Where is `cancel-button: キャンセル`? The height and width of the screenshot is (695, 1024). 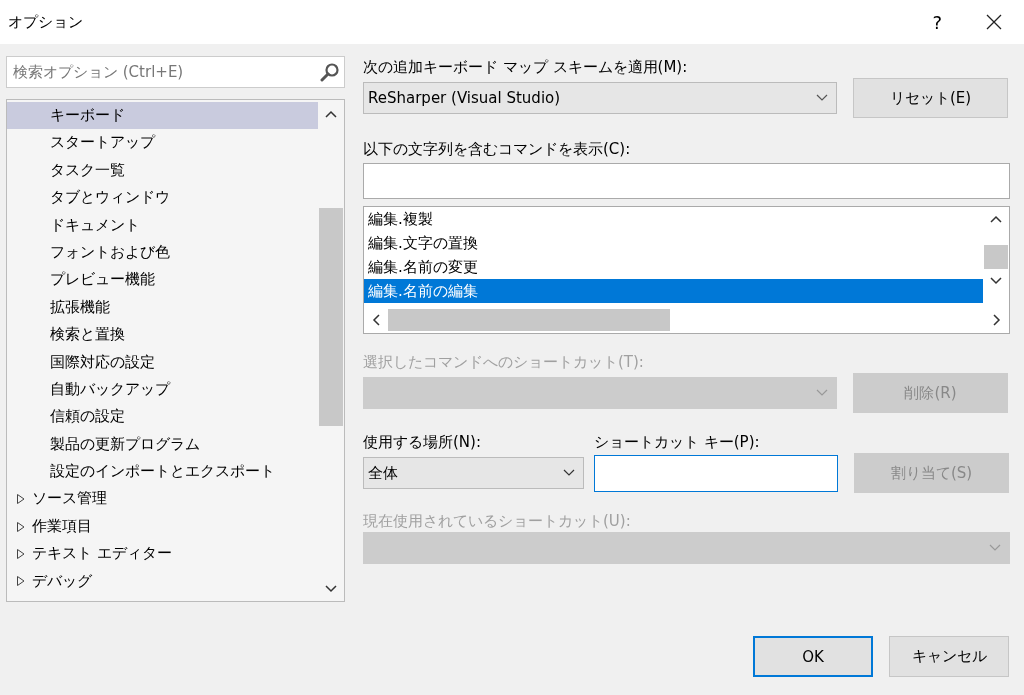
cancel-button: キャンセル is located at coordinates (949, 656).